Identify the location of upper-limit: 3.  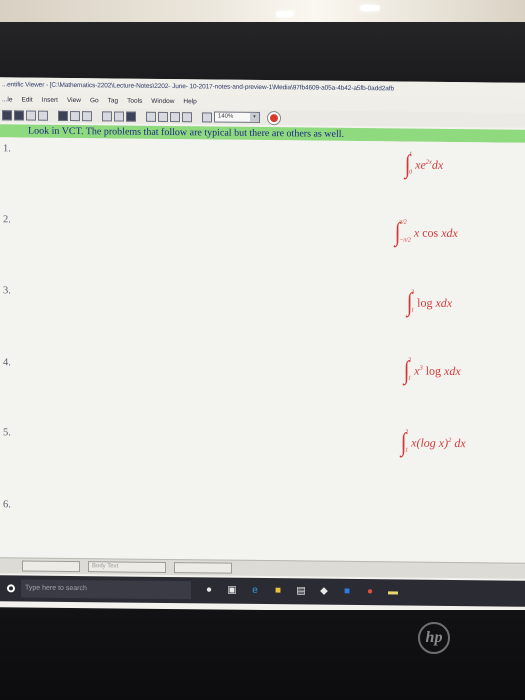
(413, 292).